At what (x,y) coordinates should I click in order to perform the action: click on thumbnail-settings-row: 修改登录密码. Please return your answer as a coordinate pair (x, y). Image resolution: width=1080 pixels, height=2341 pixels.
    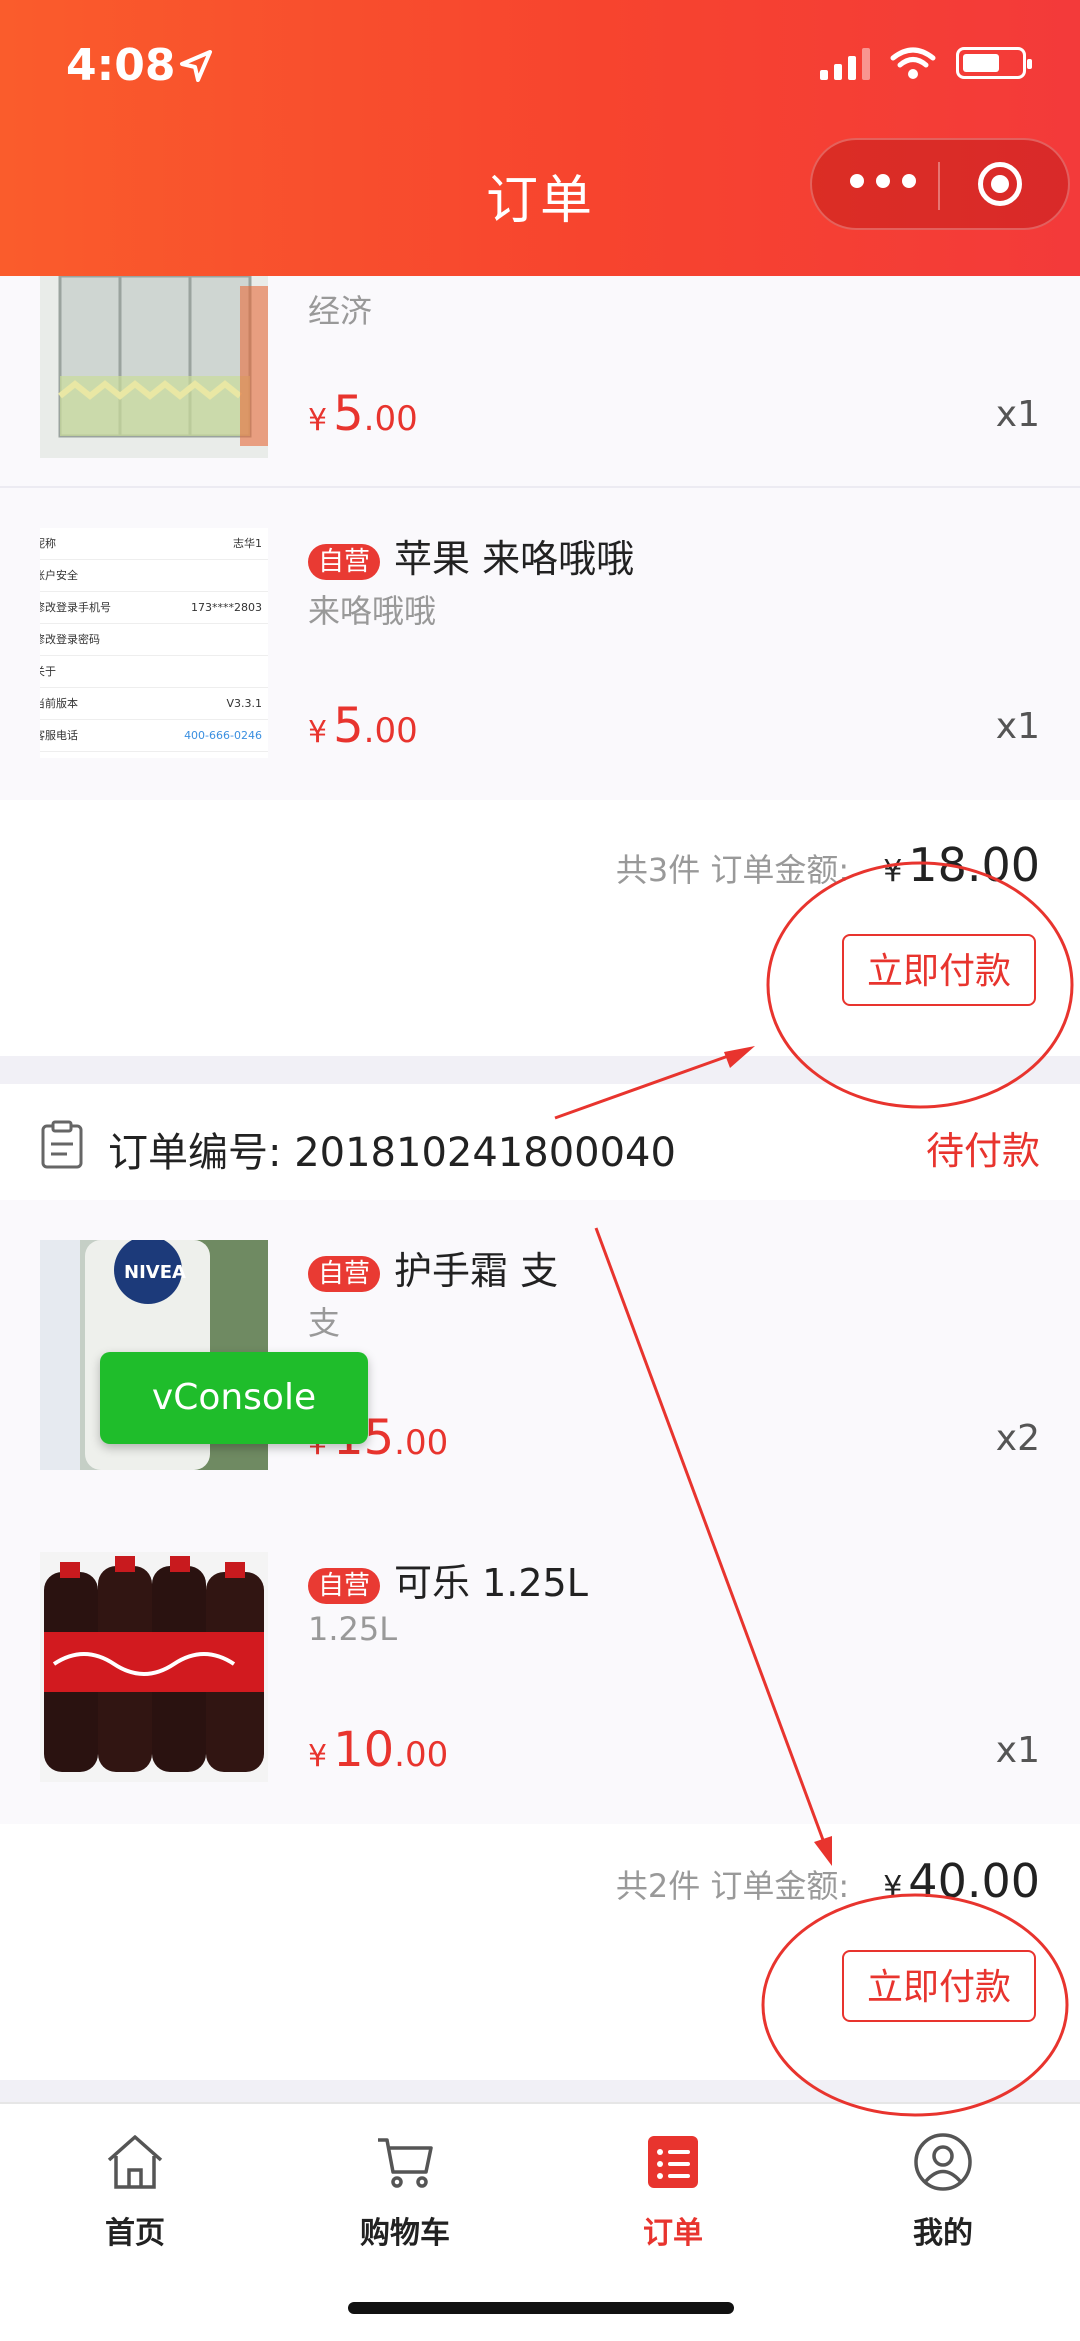
    Looking at the image, I should click on (154, 640).